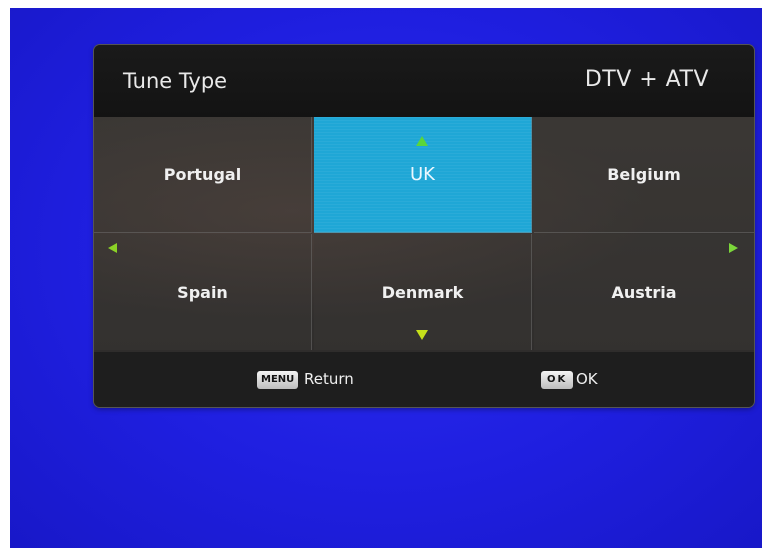 The height and width of the screenshot is (552, 769). I want to click on dialog-footer: MENU Return OK OK, so click(424, 379).